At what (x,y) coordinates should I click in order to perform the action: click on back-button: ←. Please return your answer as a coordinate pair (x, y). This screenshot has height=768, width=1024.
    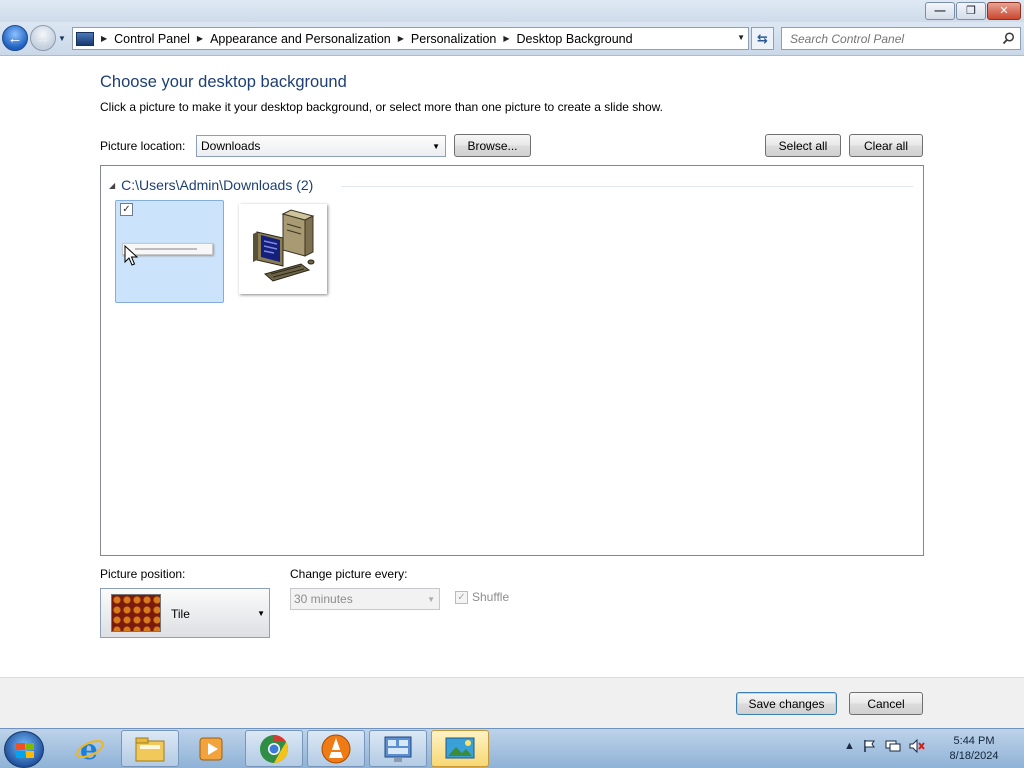
    Looking at the image, I should click on (15, 38).